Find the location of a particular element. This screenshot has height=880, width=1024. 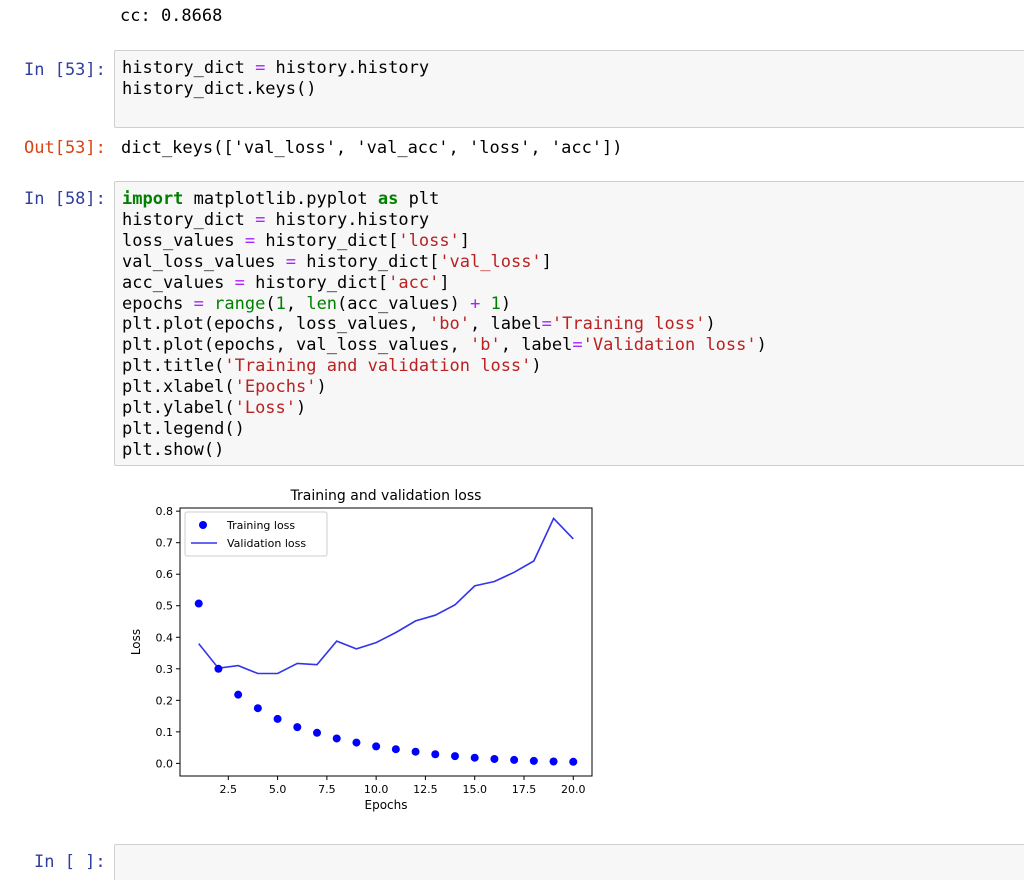

code-token: + is located at coordinates (475, 303).